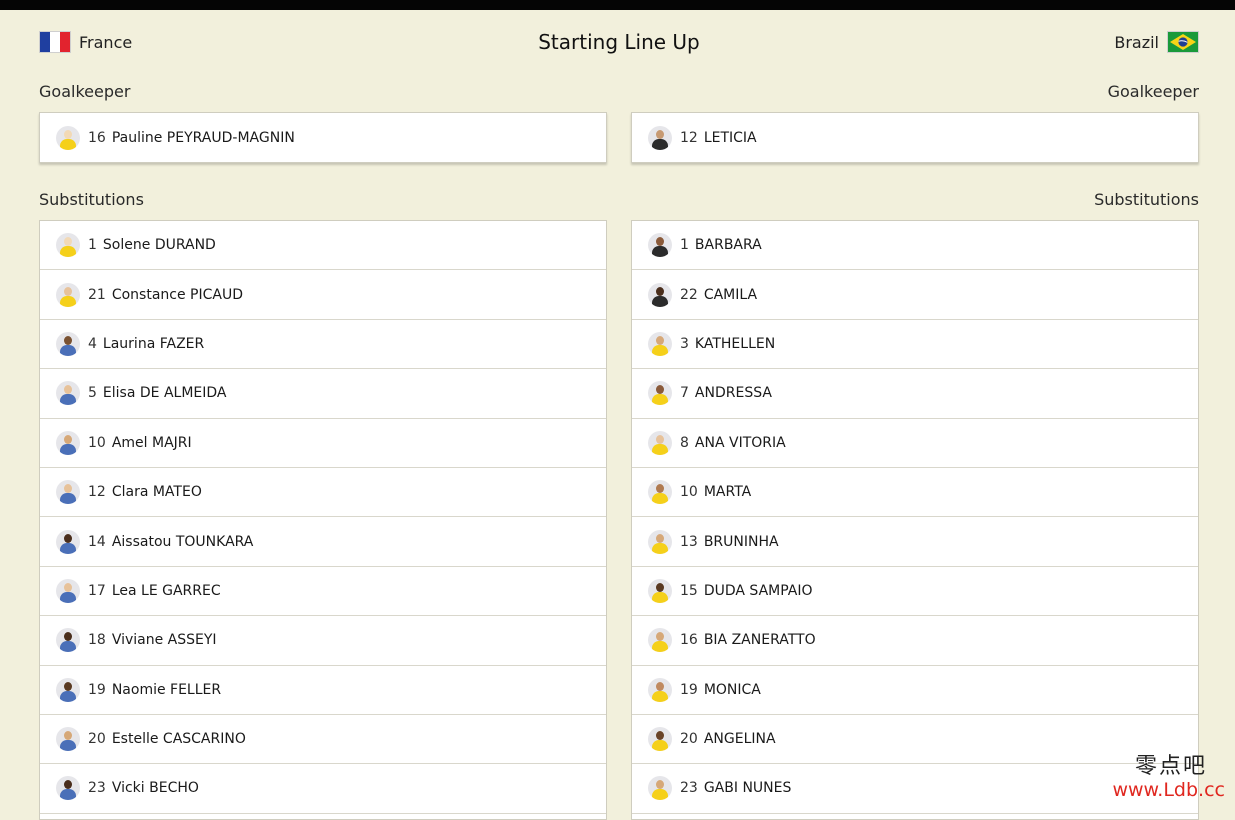 The width and height of the screenshot is (1235, 820). I want to click on player-row: 19 MONICA, so click(915, 690).